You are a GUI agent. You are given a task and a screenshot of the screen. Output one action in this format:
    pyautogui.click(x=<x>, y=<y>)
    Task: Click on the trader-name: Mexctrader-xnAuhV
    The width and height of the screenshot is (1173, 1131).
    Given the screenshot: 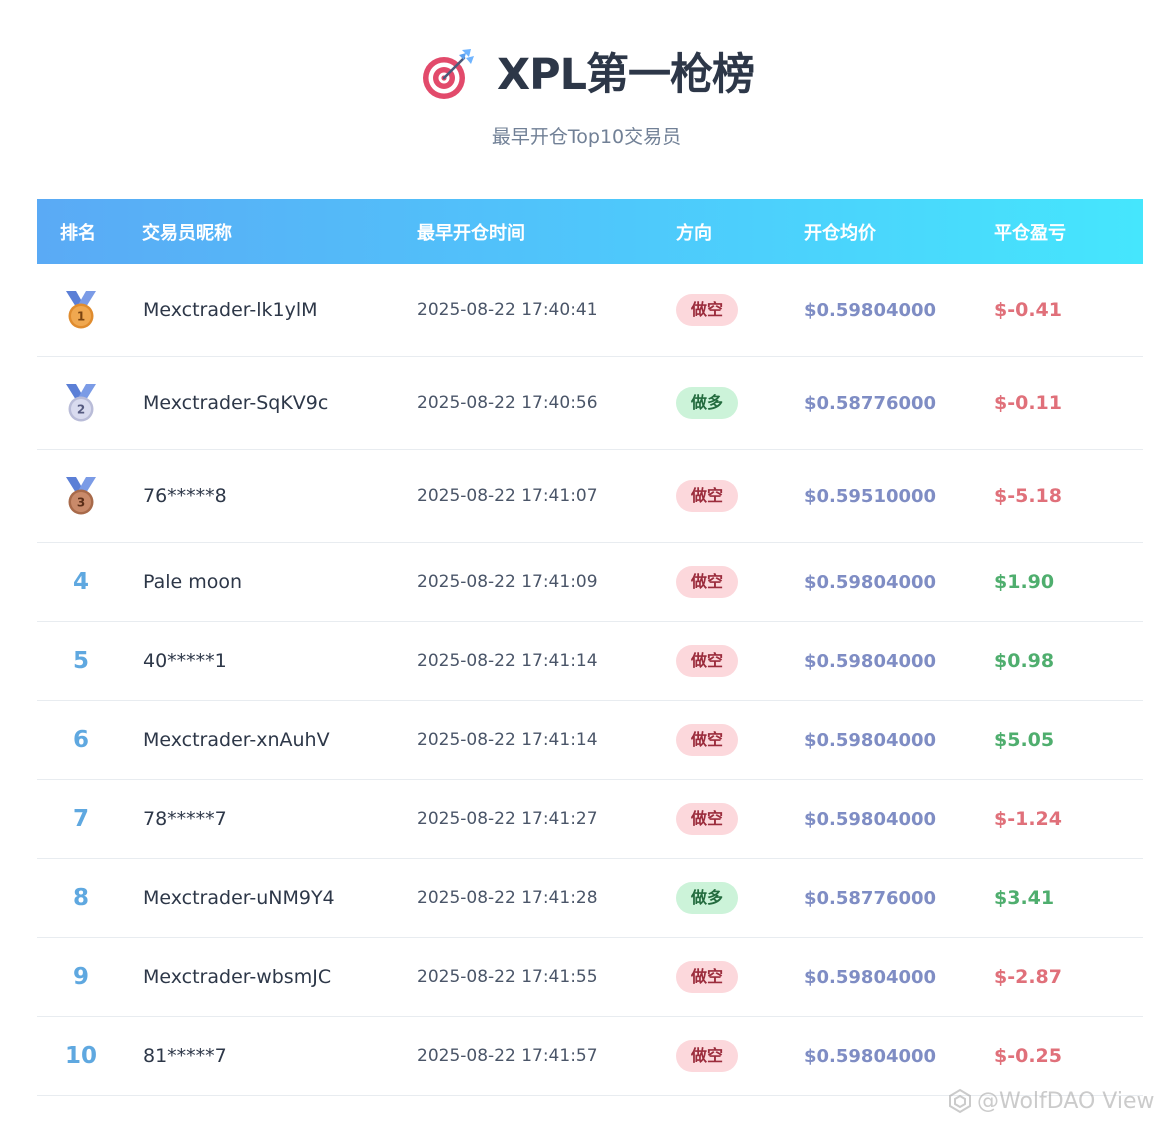 What is the action you would take?
    pyautogui.click(x=236, y=740)
    